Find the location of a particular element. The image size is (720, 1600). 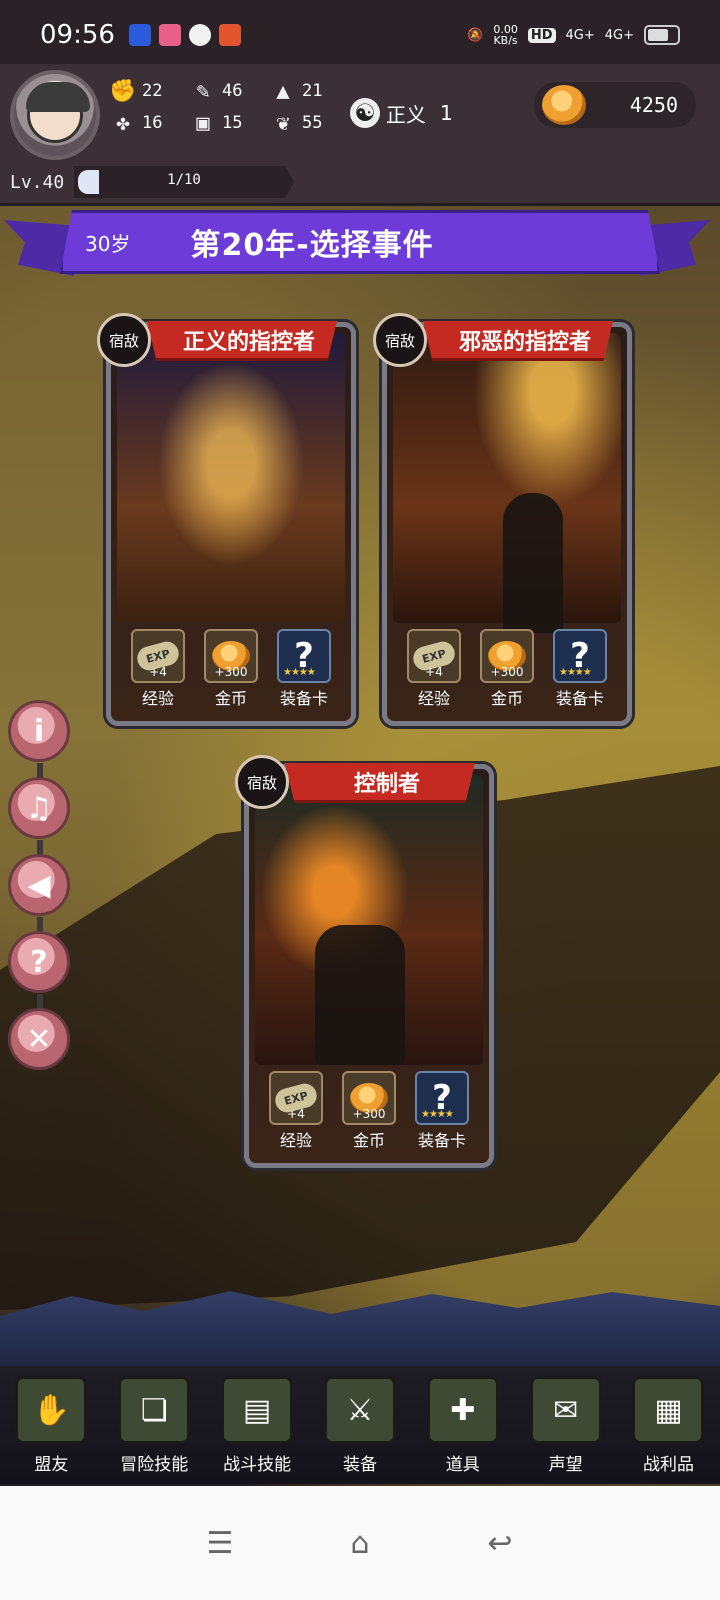

xp-text: 1/10 is located at coordinates (184, 180).